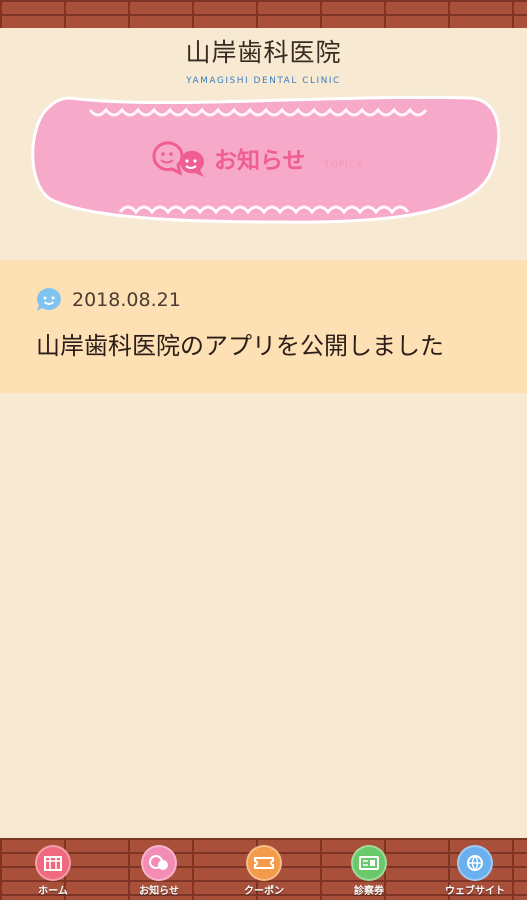 This screenshot has width=527, height=900. I want to click on logo-japanese: 山岸歯科医院, so click(263, 52).